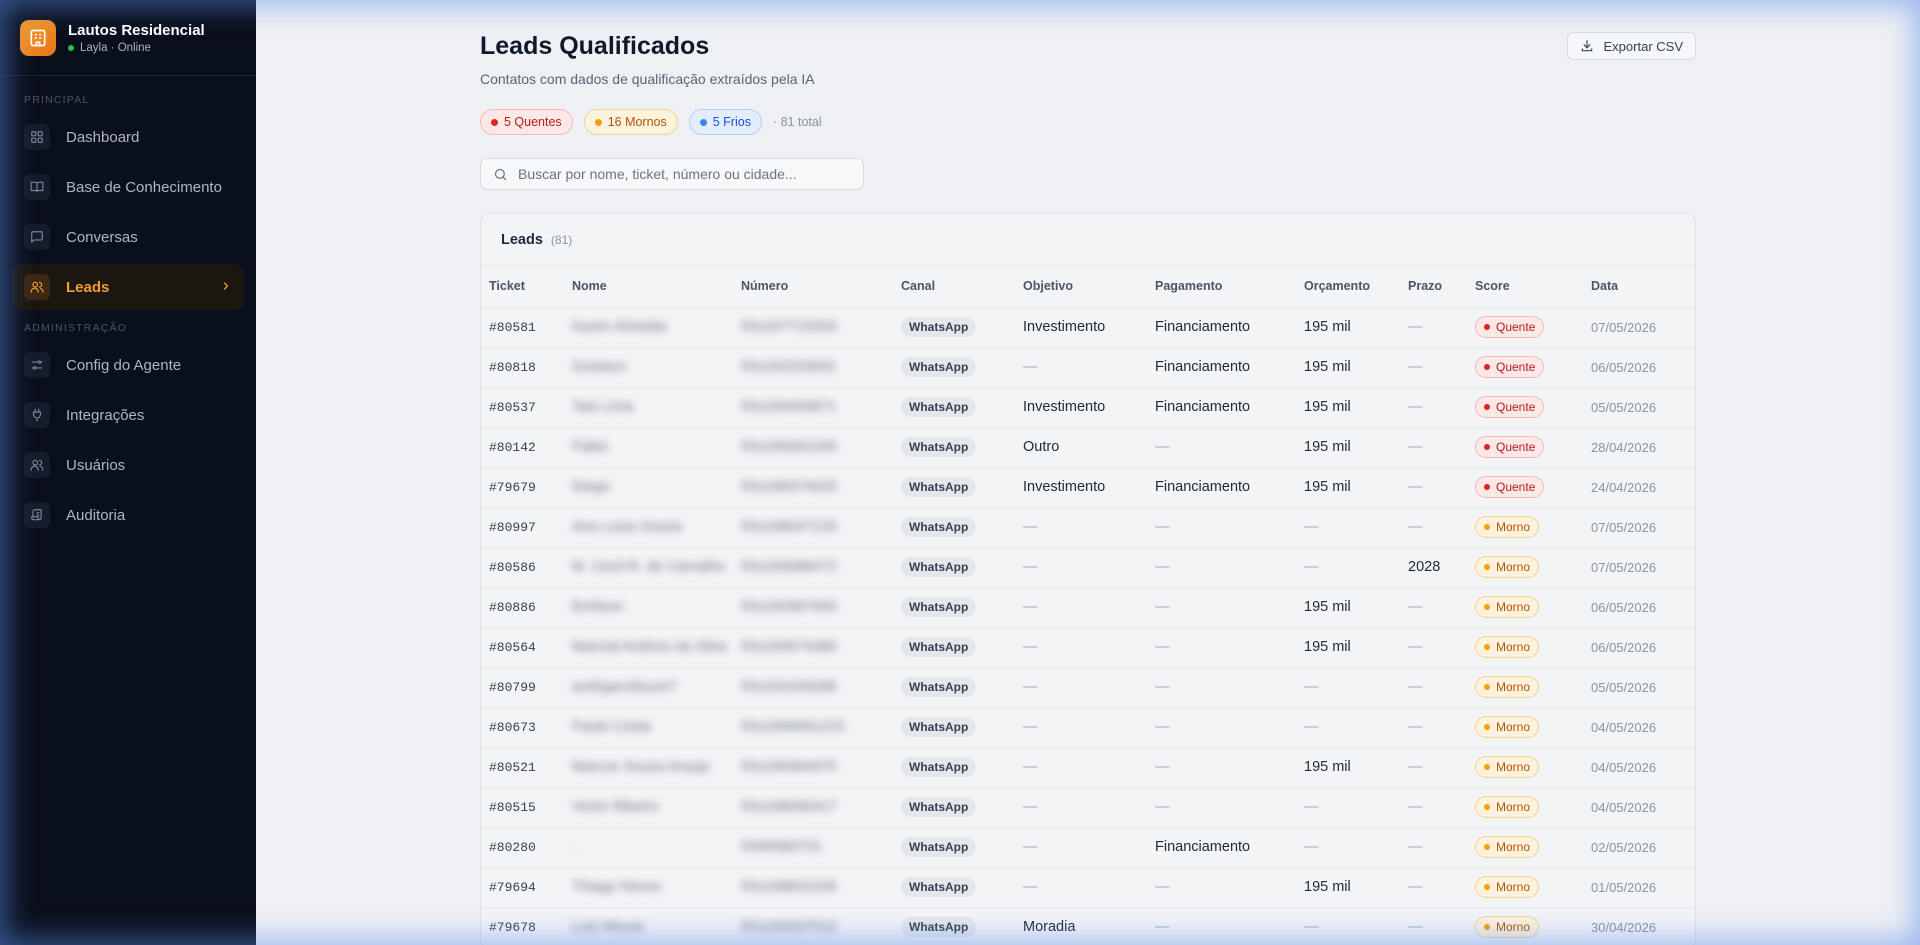  What do you see at coordinates (648, 447) in the screenshot?
I see `cell-nome: Fabio` at bounding box center [648, 447].